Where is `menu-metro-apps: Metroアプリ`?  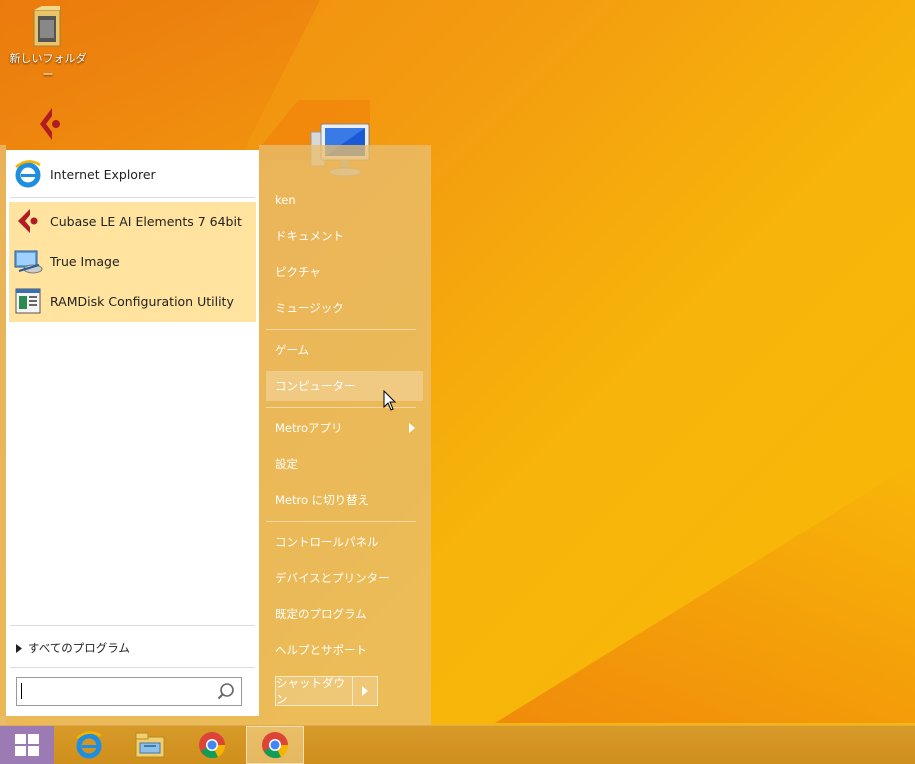 menu-metro-apps: Metroアプリ is located at coordinates (344, 428).